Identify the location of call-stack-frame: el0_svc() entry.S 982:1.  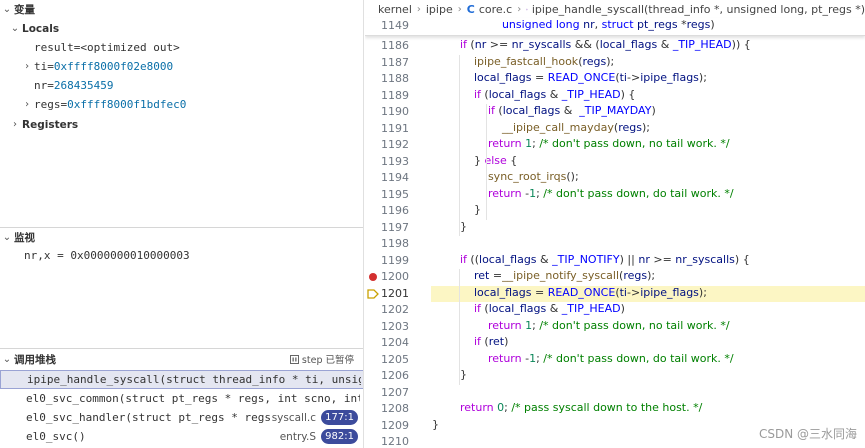
(181, 436).